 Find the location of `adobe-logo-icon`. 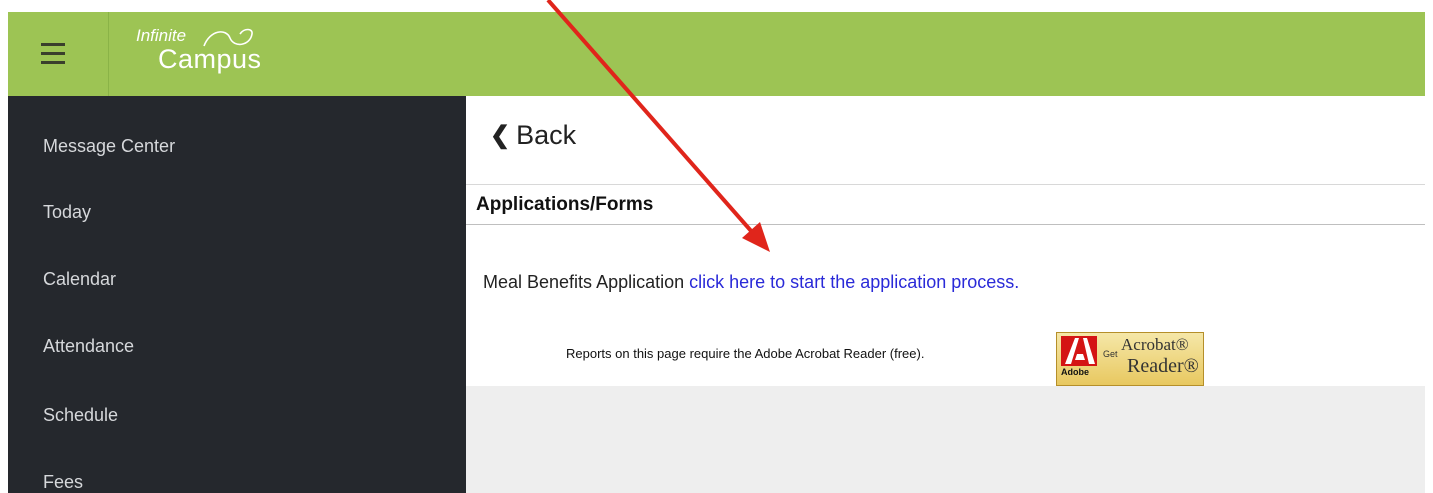

adobe-logo-icon is located at coordinates (1079, 351).